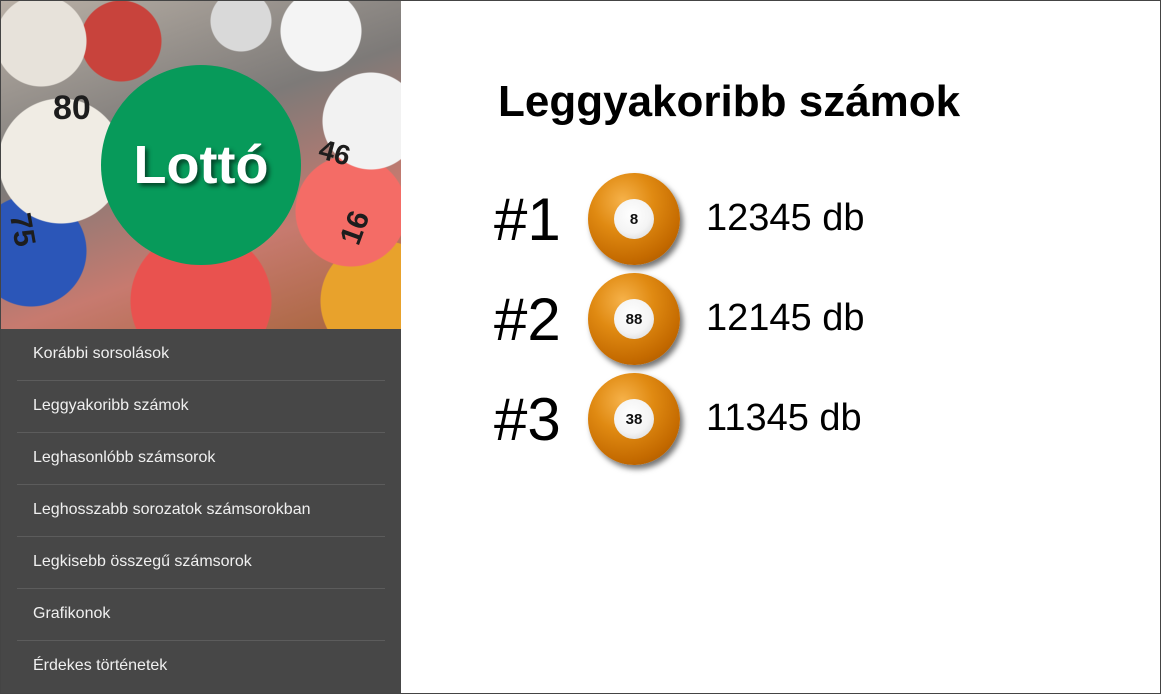 The height and width of the screenshot is (694, 1161). I want to click on logo-text: Lottó, so click(201, 165).